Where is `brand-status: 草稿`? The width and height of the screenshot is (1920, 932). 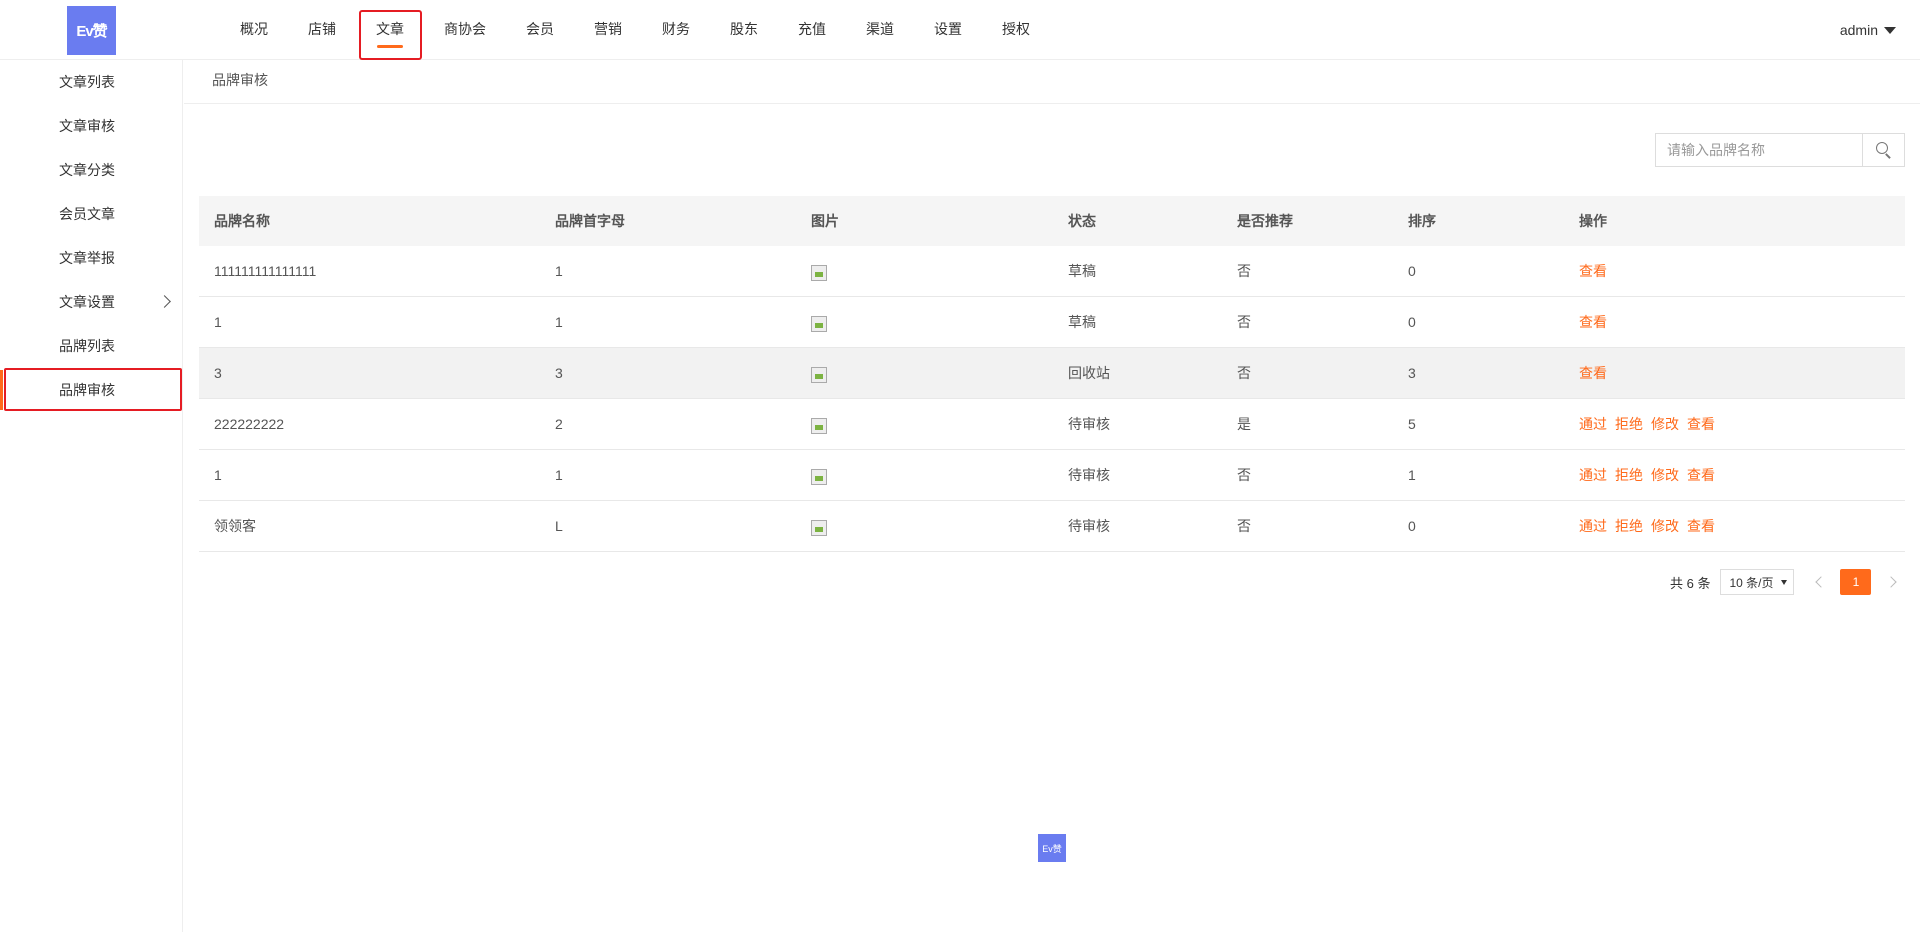
brand-status: 草稿 is located at coordinates (1082, 271).